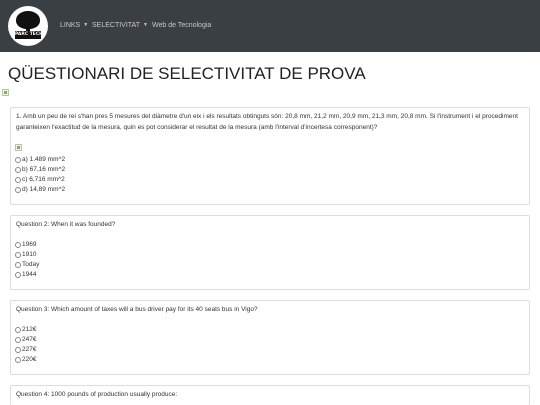 Image resolution: width=540 pixels, height=405 pixels. Describe the element at coordinates (66, 224) in the screenshot. I see `question-text: Question 2: When it was founded?` at that location.